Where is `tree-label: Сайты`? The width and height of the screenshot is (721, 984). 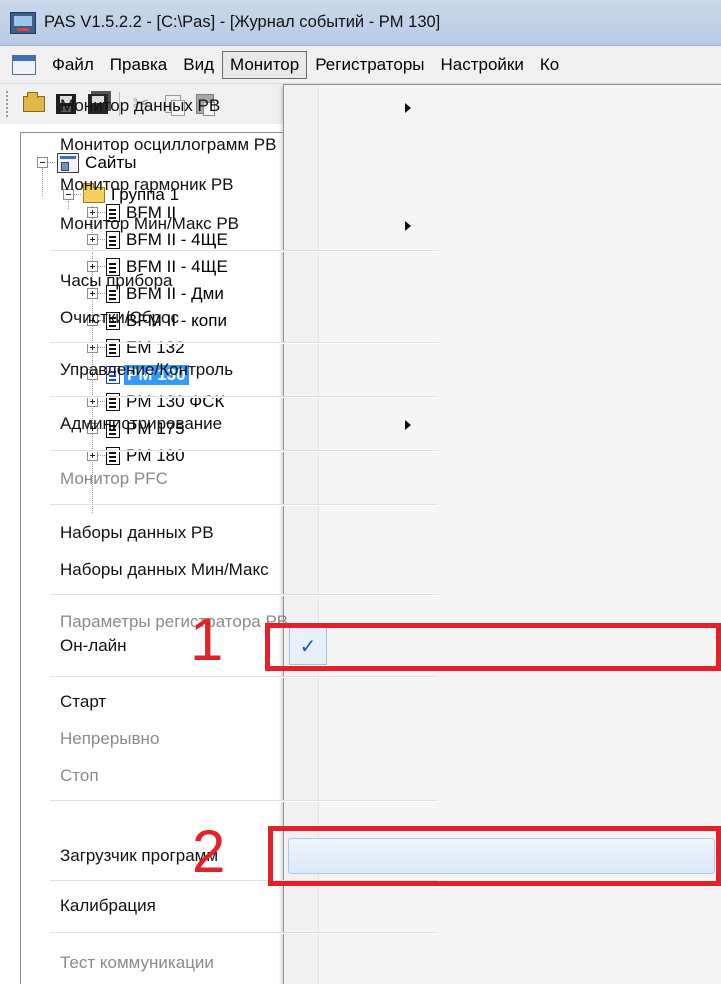
tree-label: Сайты is located at coordinates (111, 162).